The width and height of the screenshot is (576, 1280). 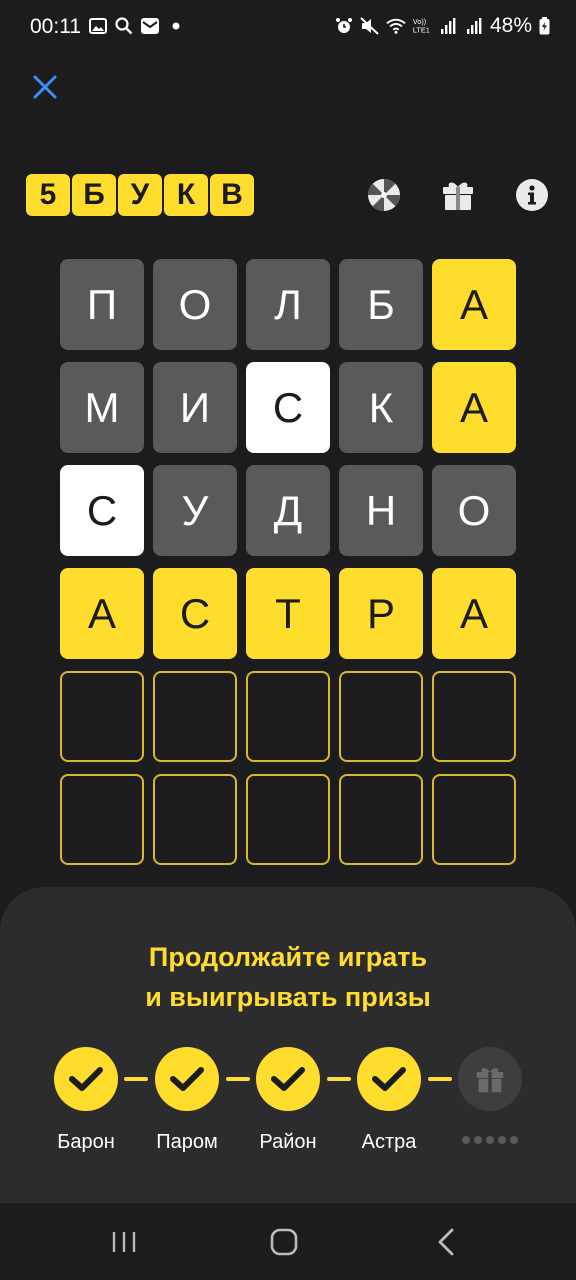 I want to click on mail-icon, so click(x=150, y=26).